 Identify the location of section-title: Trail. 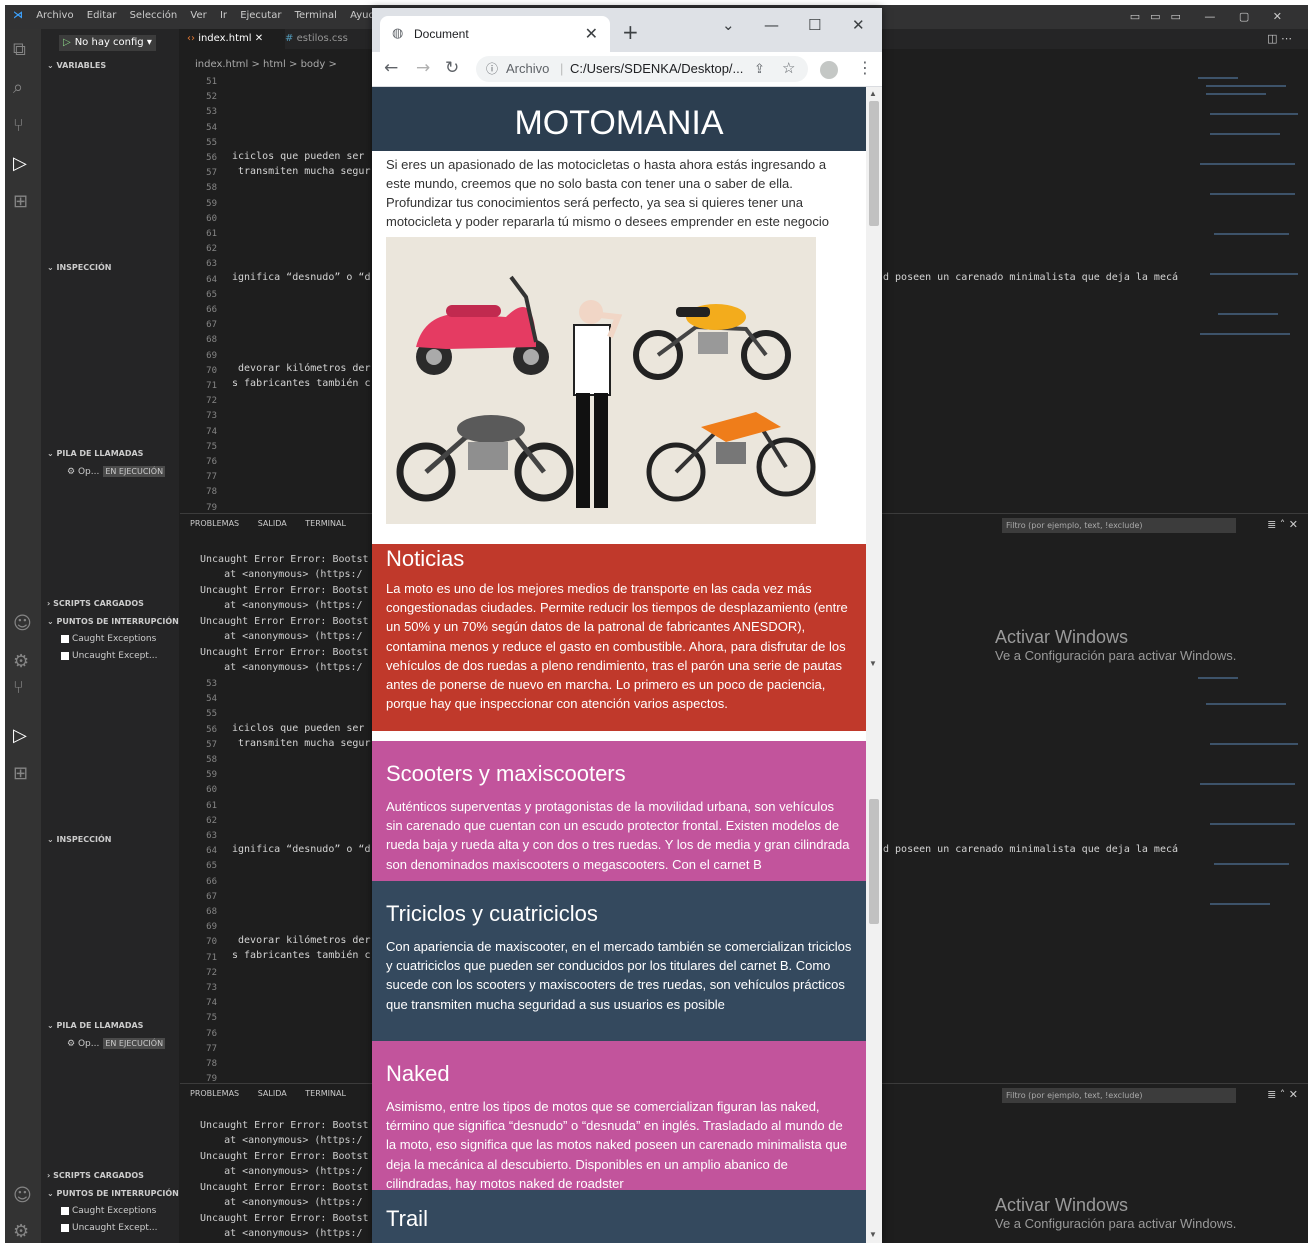
(407, 1218).